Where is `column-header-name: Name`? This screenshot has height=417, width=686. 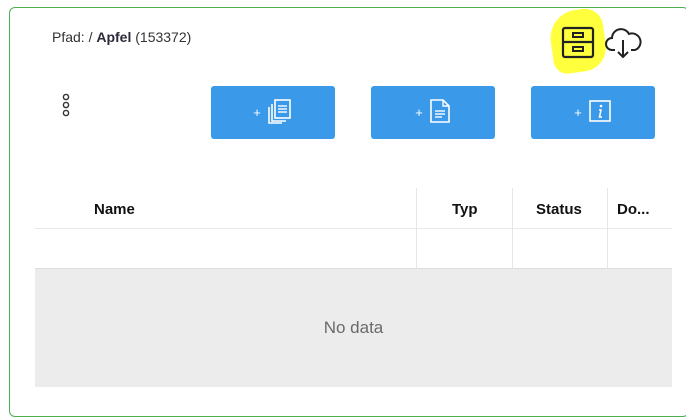 column-header-name: Name is located at coordinates (114, 208).